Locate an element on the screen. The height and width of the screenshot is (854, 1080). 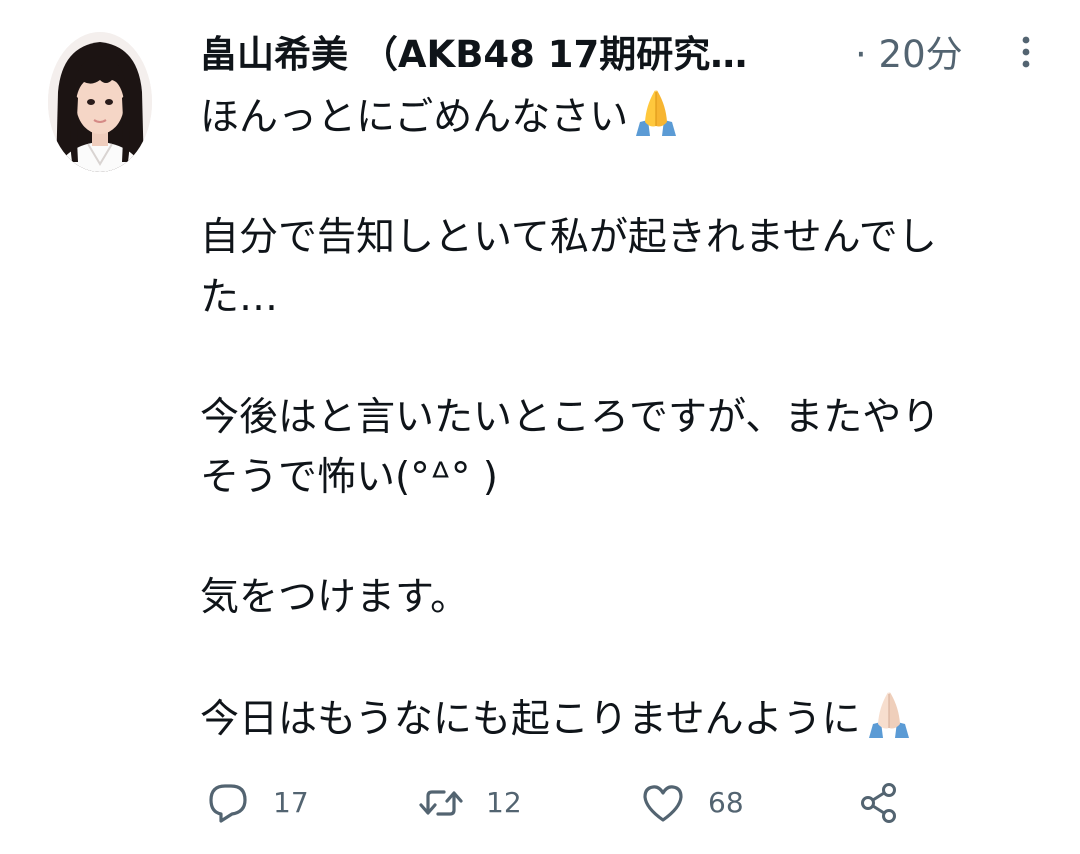
reply-icon is located at coordinates (228, 803).